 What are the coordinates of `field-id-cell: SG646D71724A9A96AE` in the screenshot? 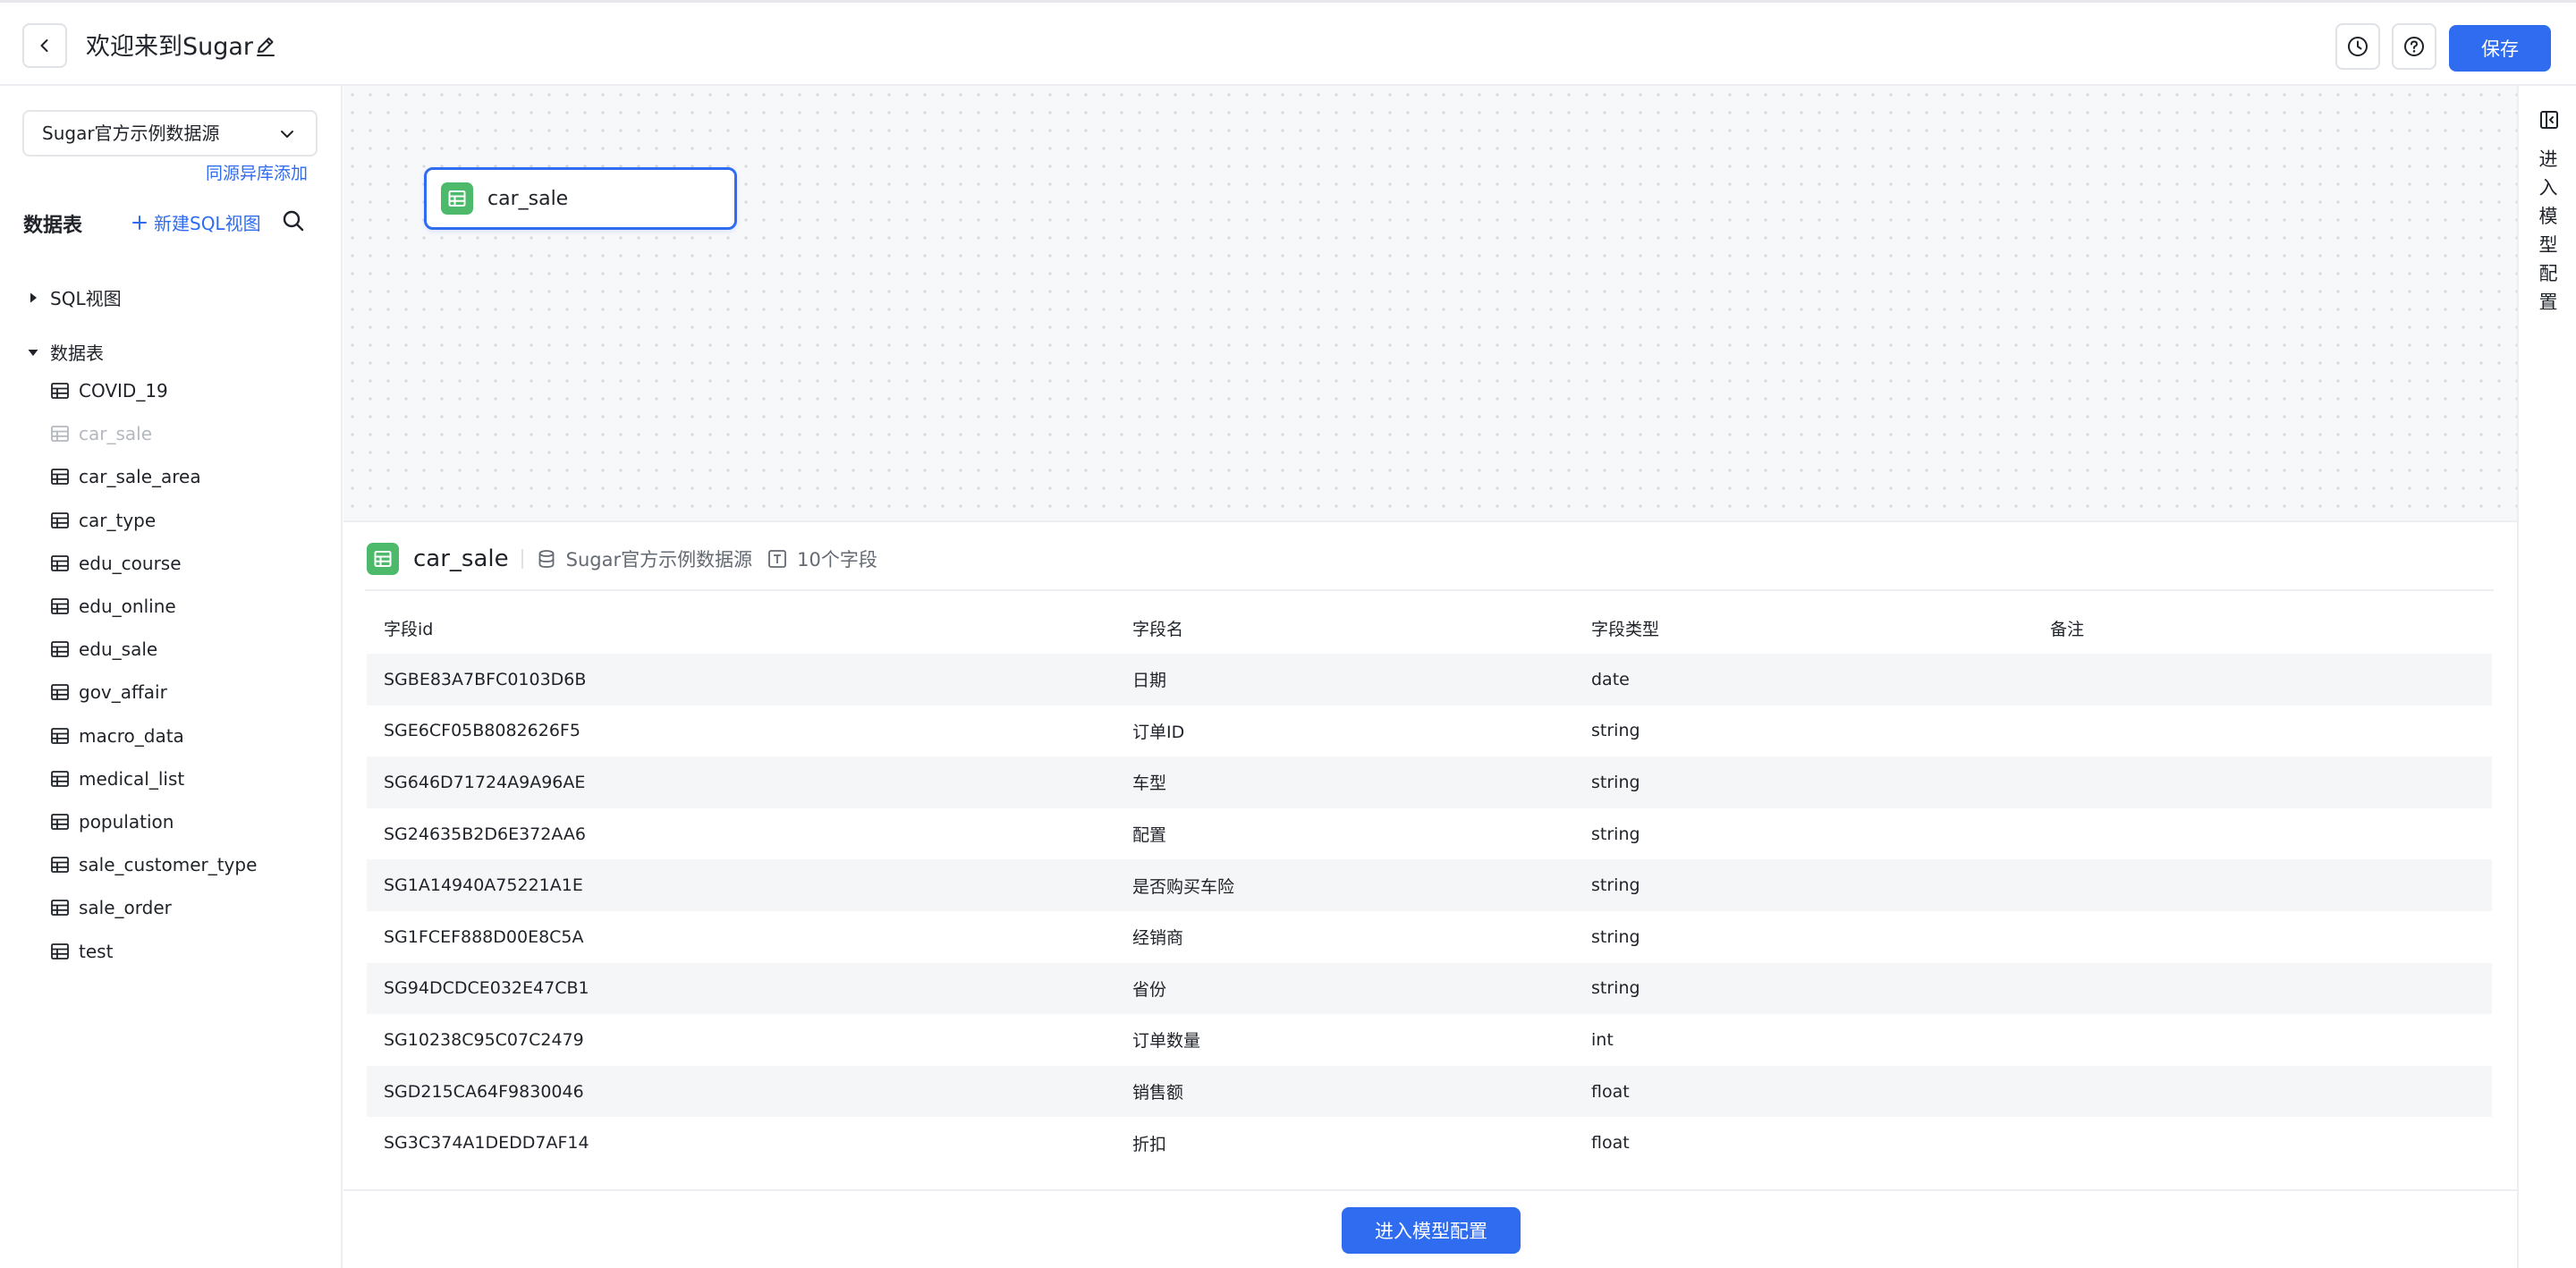 It's located at (485, 782).